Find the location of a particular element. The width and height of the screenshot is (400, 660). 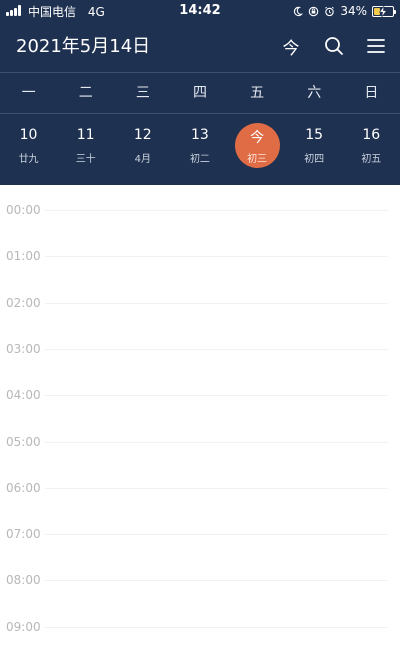

date-number: 15 is located at coordinates (314, 135).